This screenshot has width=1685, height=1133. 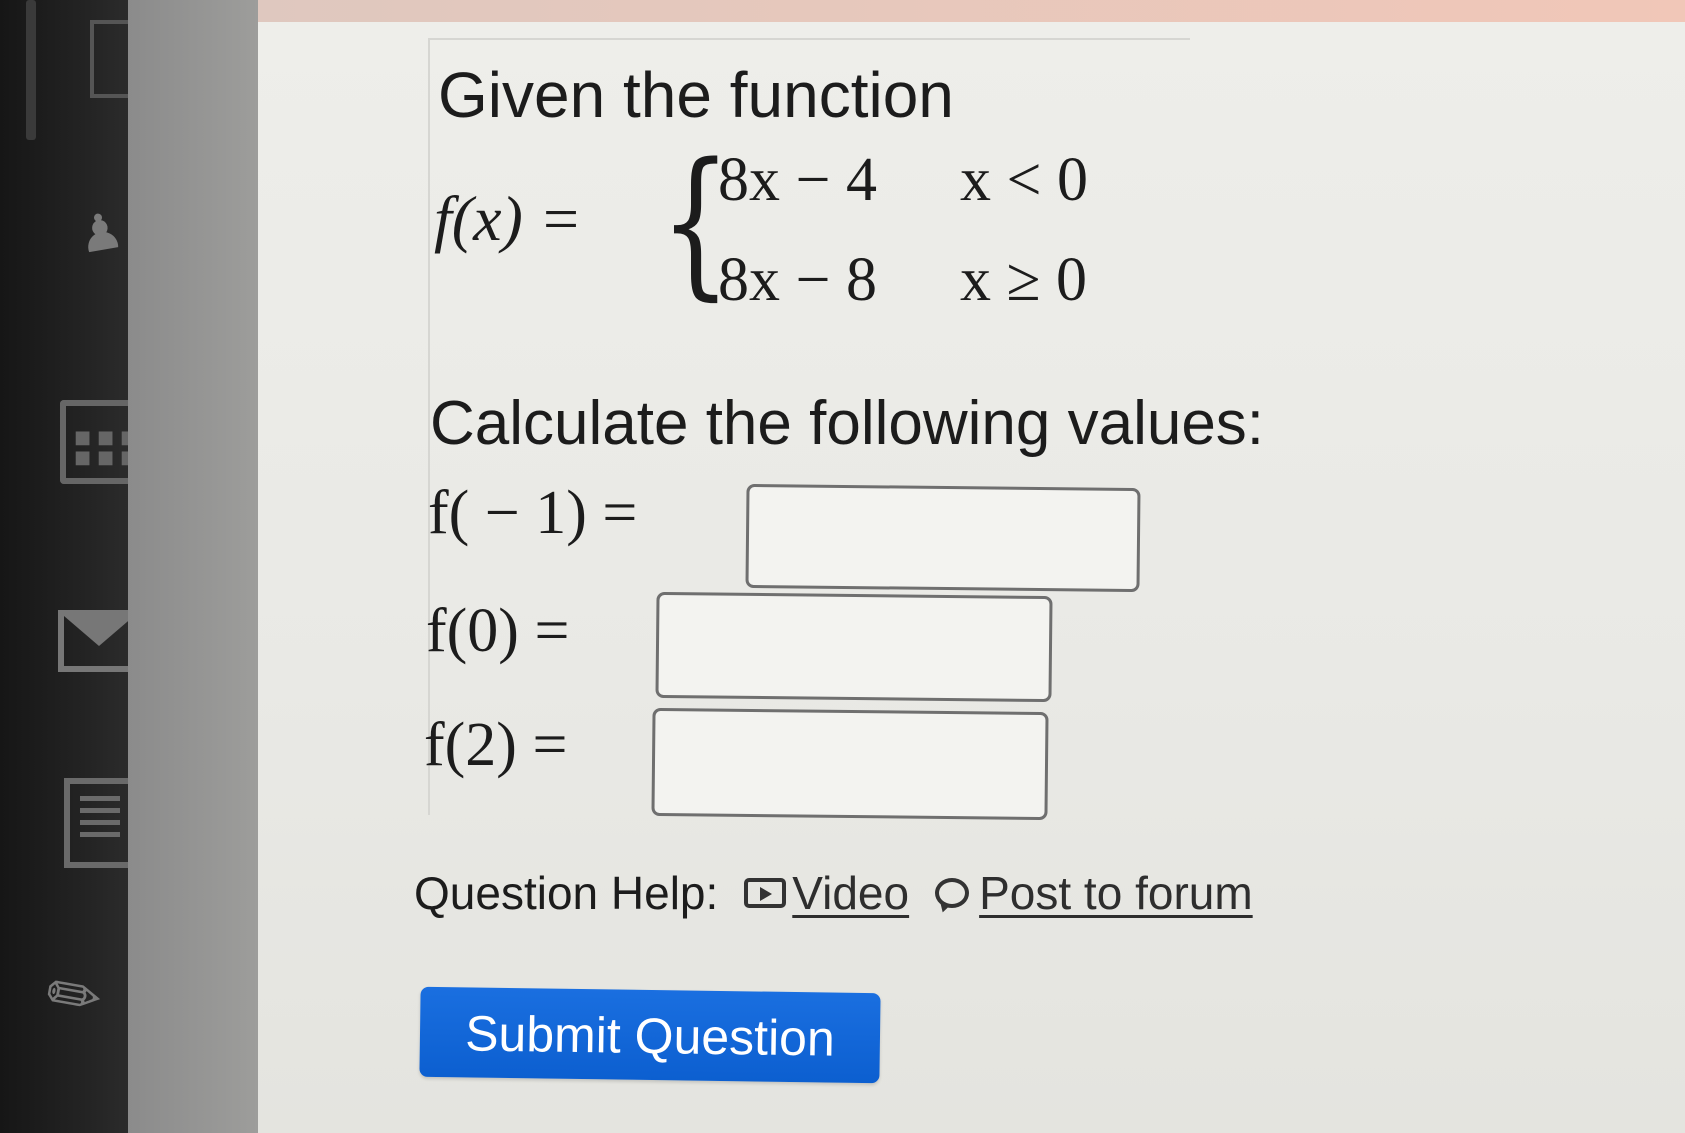 What do you see at coordinates (508, 218) in the screenshot?
I see `function-lhs: f(x) =` at bounding box center [508, 218].